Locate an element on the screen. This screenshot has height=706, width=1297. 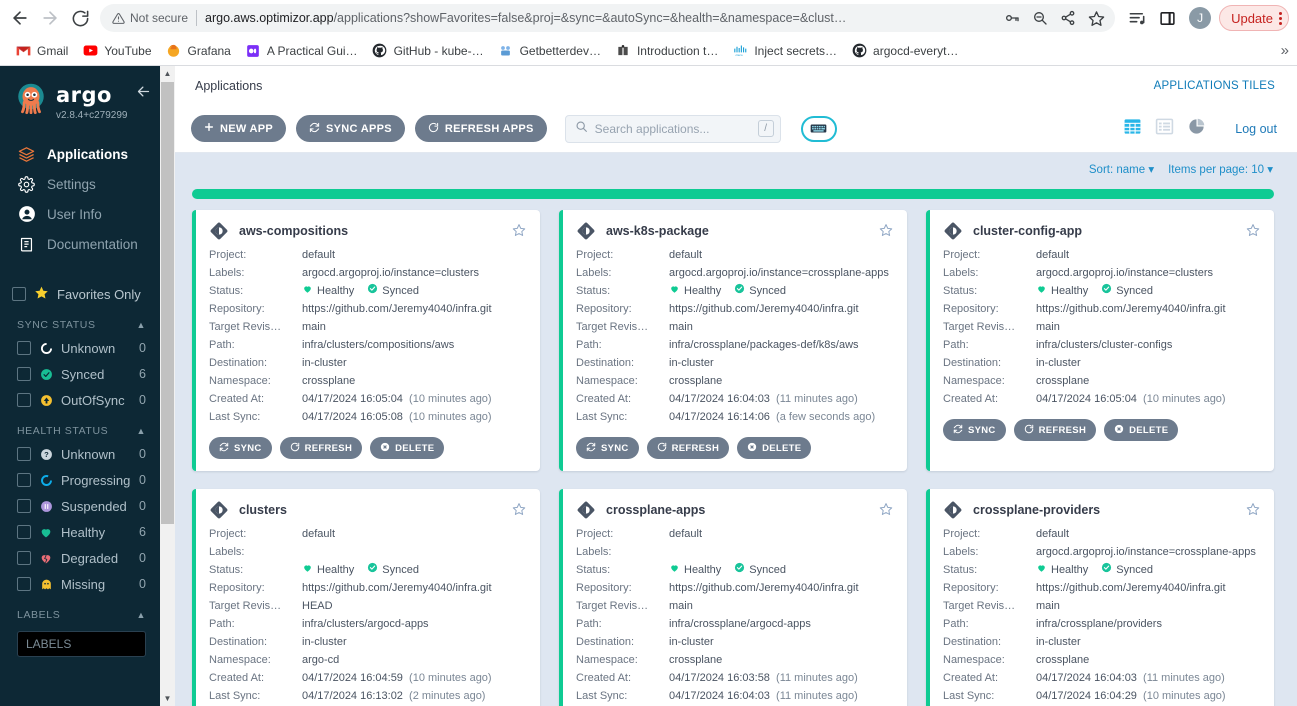
health-healthy-checkbox is located at coordinates (24, 532).